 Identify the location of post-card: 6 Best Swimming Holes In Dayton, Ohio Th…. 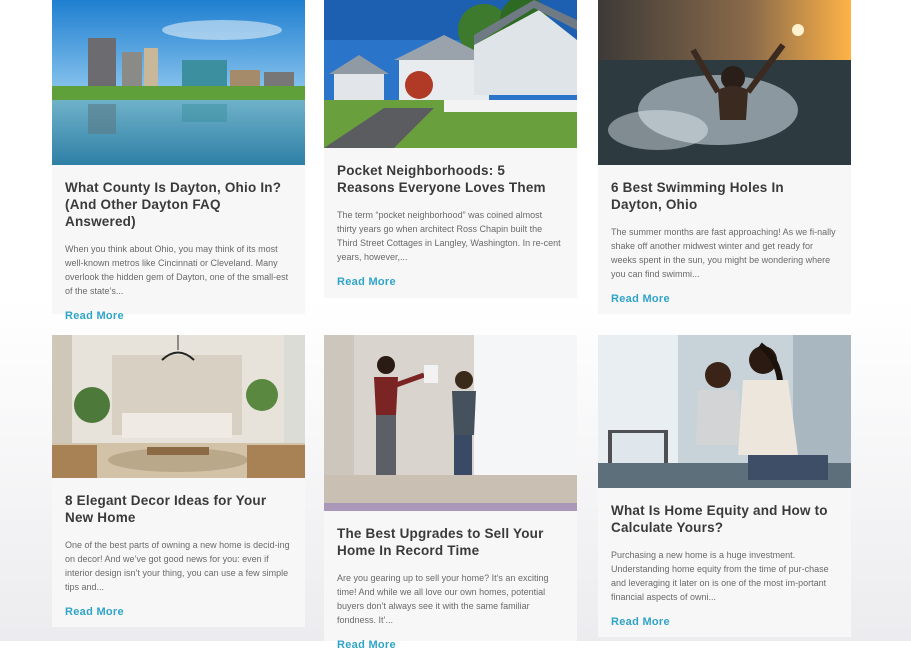
(724, 157).